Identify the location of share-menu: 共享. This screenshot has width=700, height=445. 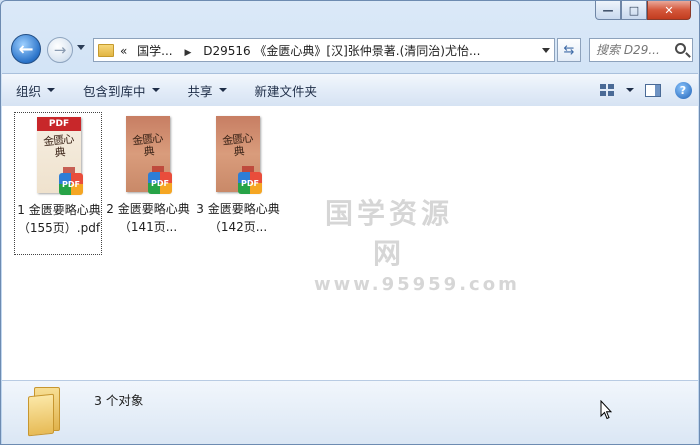
(207, 90).